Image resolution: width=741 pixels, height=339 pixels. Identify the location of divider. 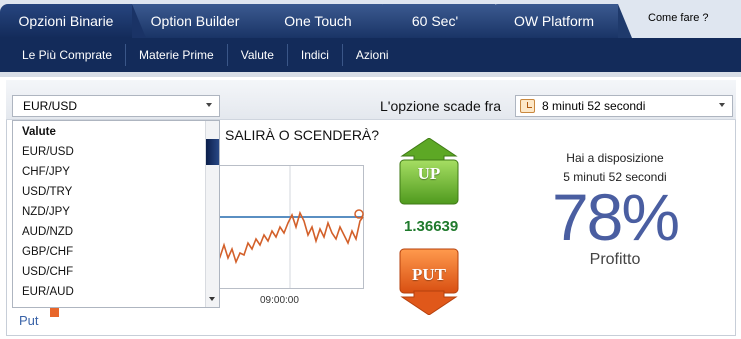
(370, 74).